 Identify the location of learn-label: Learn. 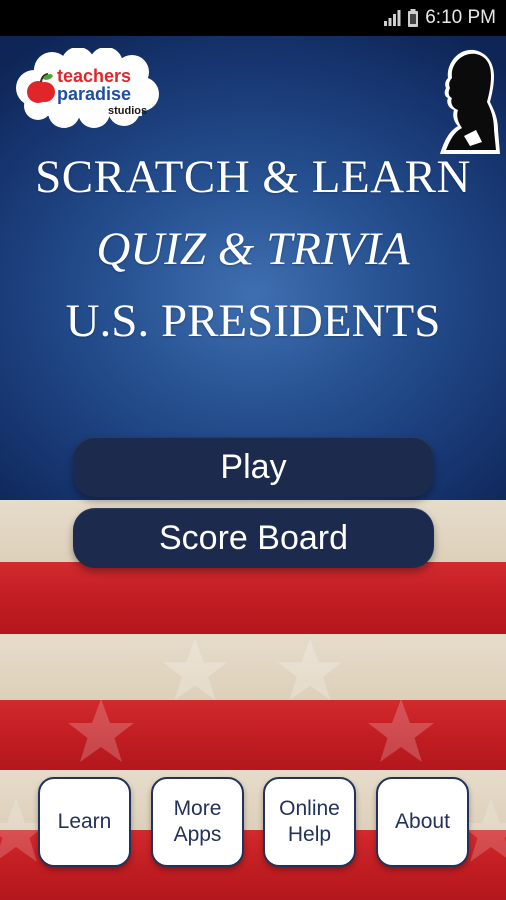
(84, 821).